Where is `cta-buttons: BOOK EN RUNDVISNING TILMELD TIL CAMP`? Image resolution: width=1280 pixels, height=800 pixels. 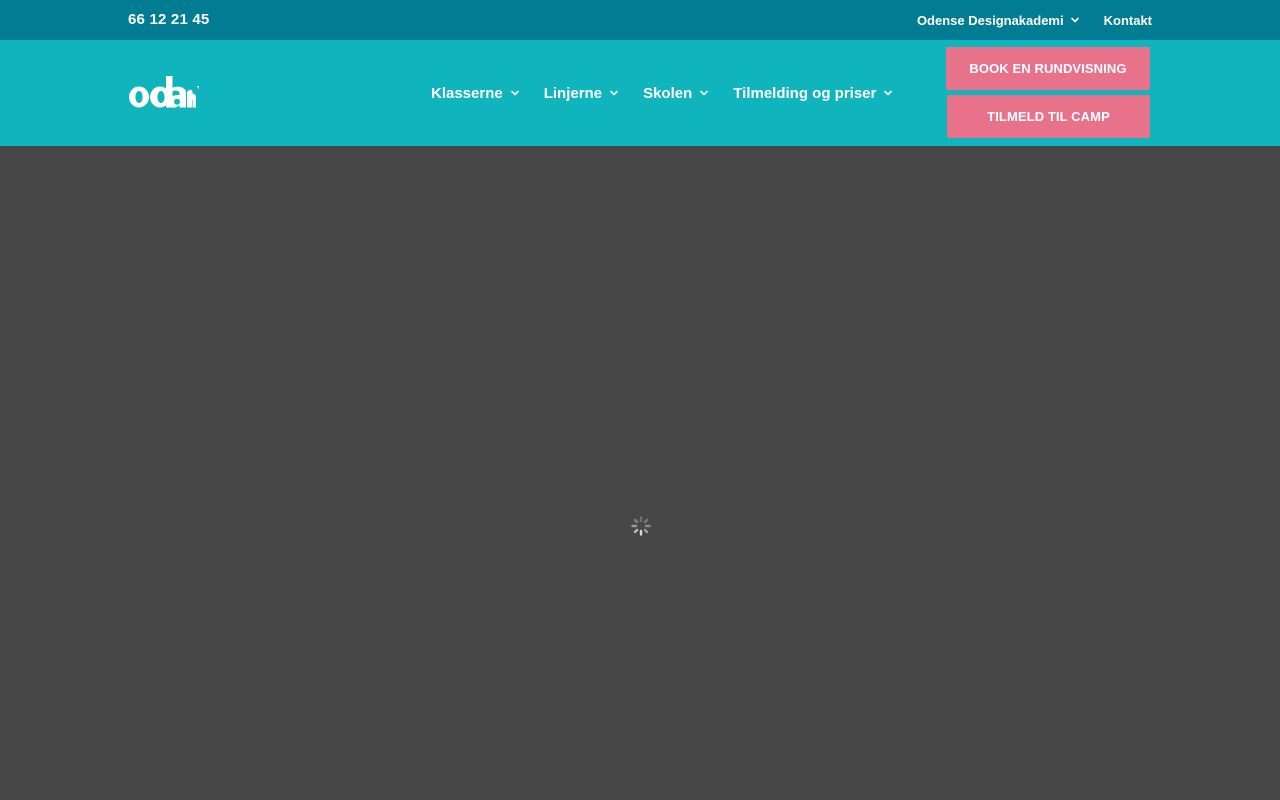
cta-buttons: BOOK EN RUNDVISNING TILMELD TIL CAMP is located at coordinates (1048, 92).